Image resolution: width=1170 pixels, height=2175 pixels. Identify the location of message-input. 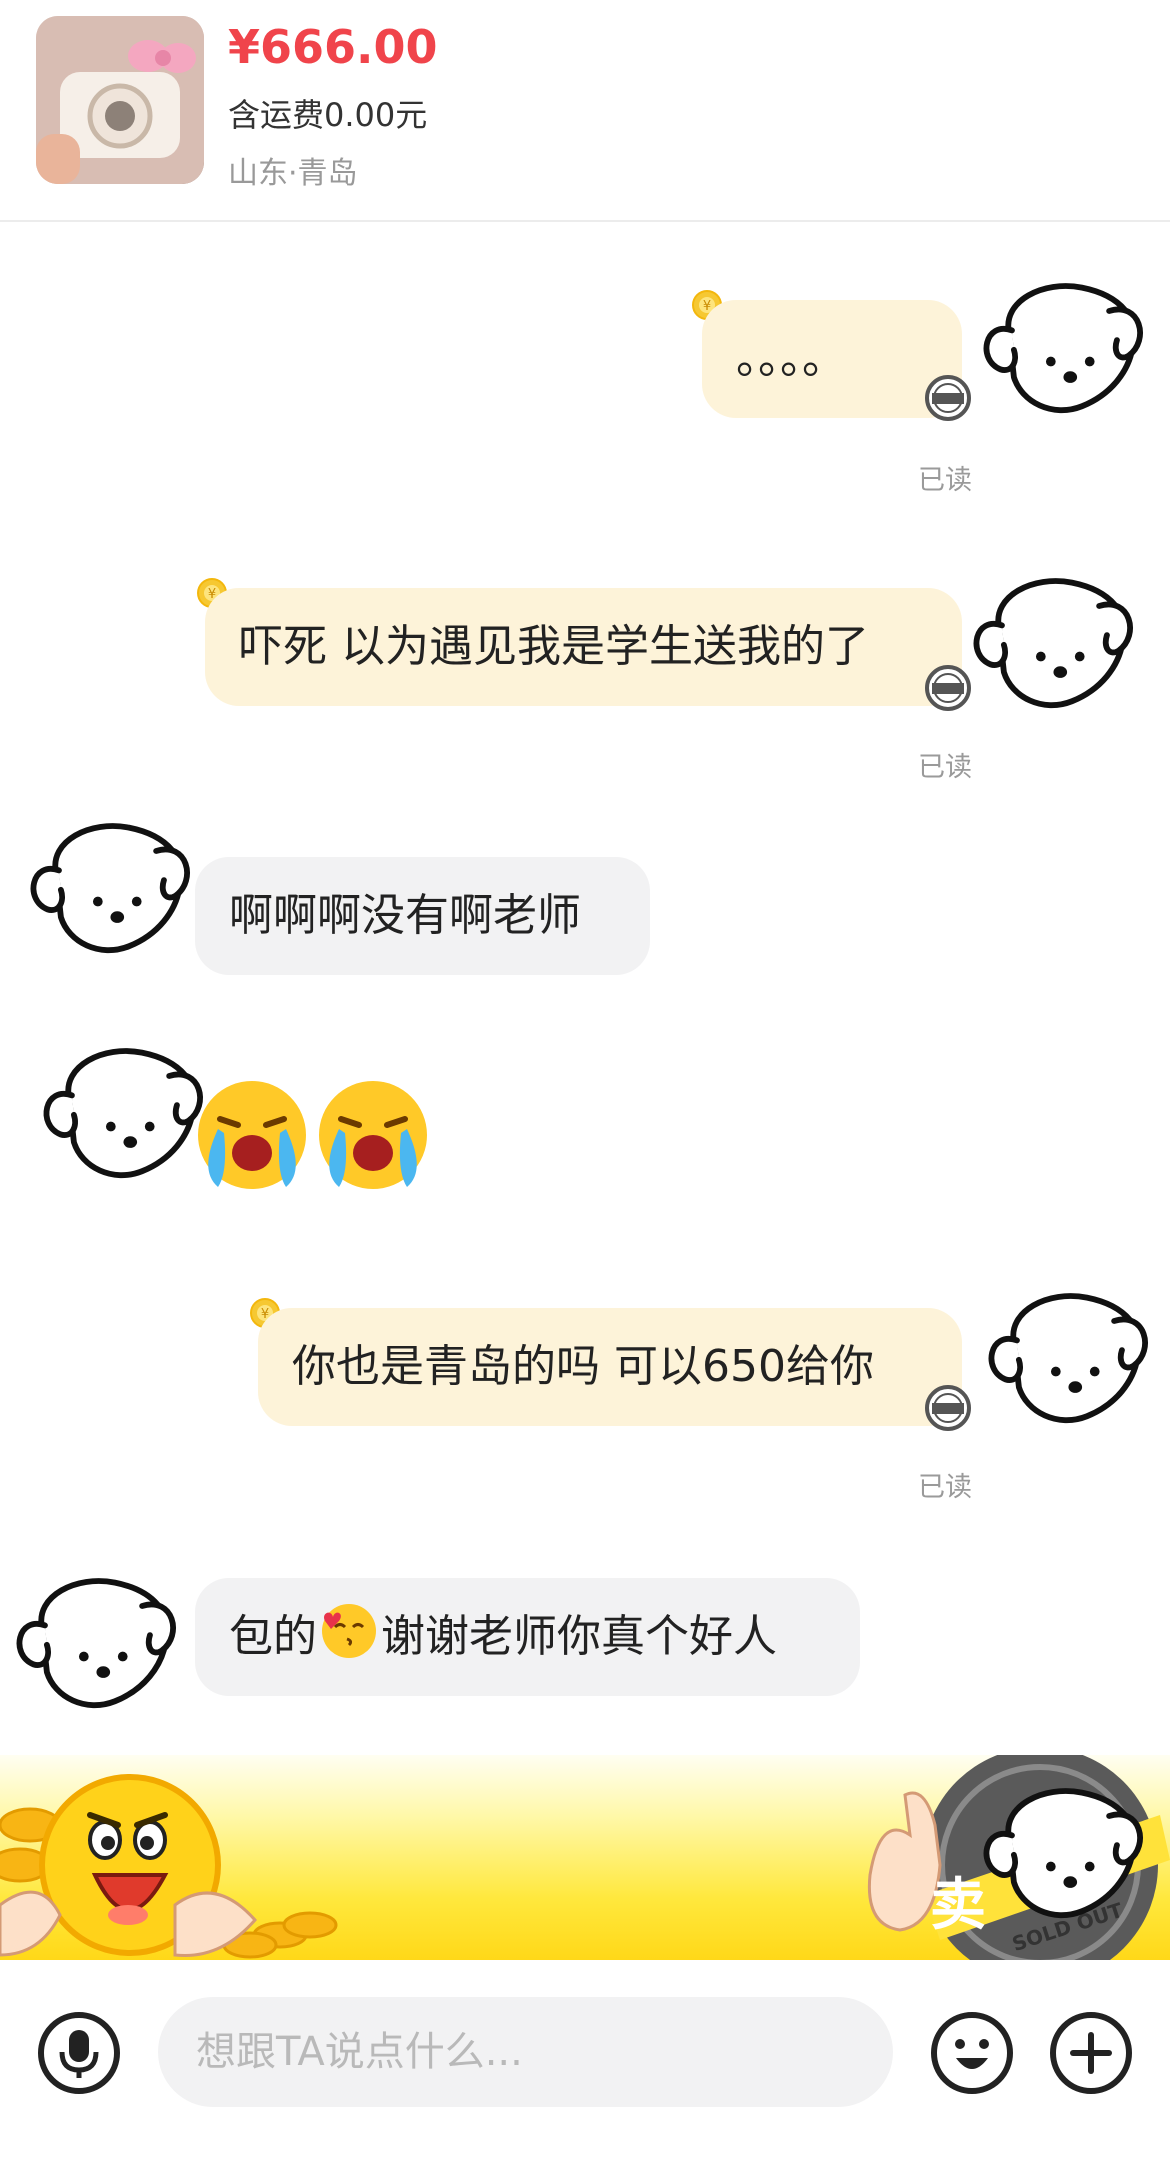
(525, 2052).